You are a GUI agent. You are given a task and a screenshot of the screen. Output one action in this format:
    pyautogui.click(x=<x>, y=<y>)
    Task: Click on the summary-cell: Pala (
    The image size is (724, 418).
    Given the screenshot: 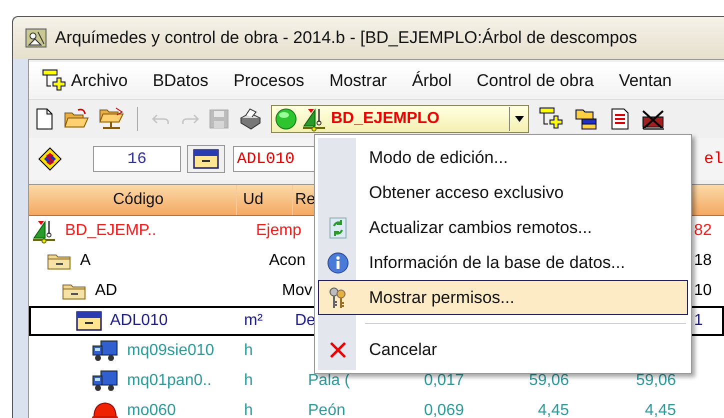 What is the action you would take?
    pyautogui.click(x=329, y=380)
    